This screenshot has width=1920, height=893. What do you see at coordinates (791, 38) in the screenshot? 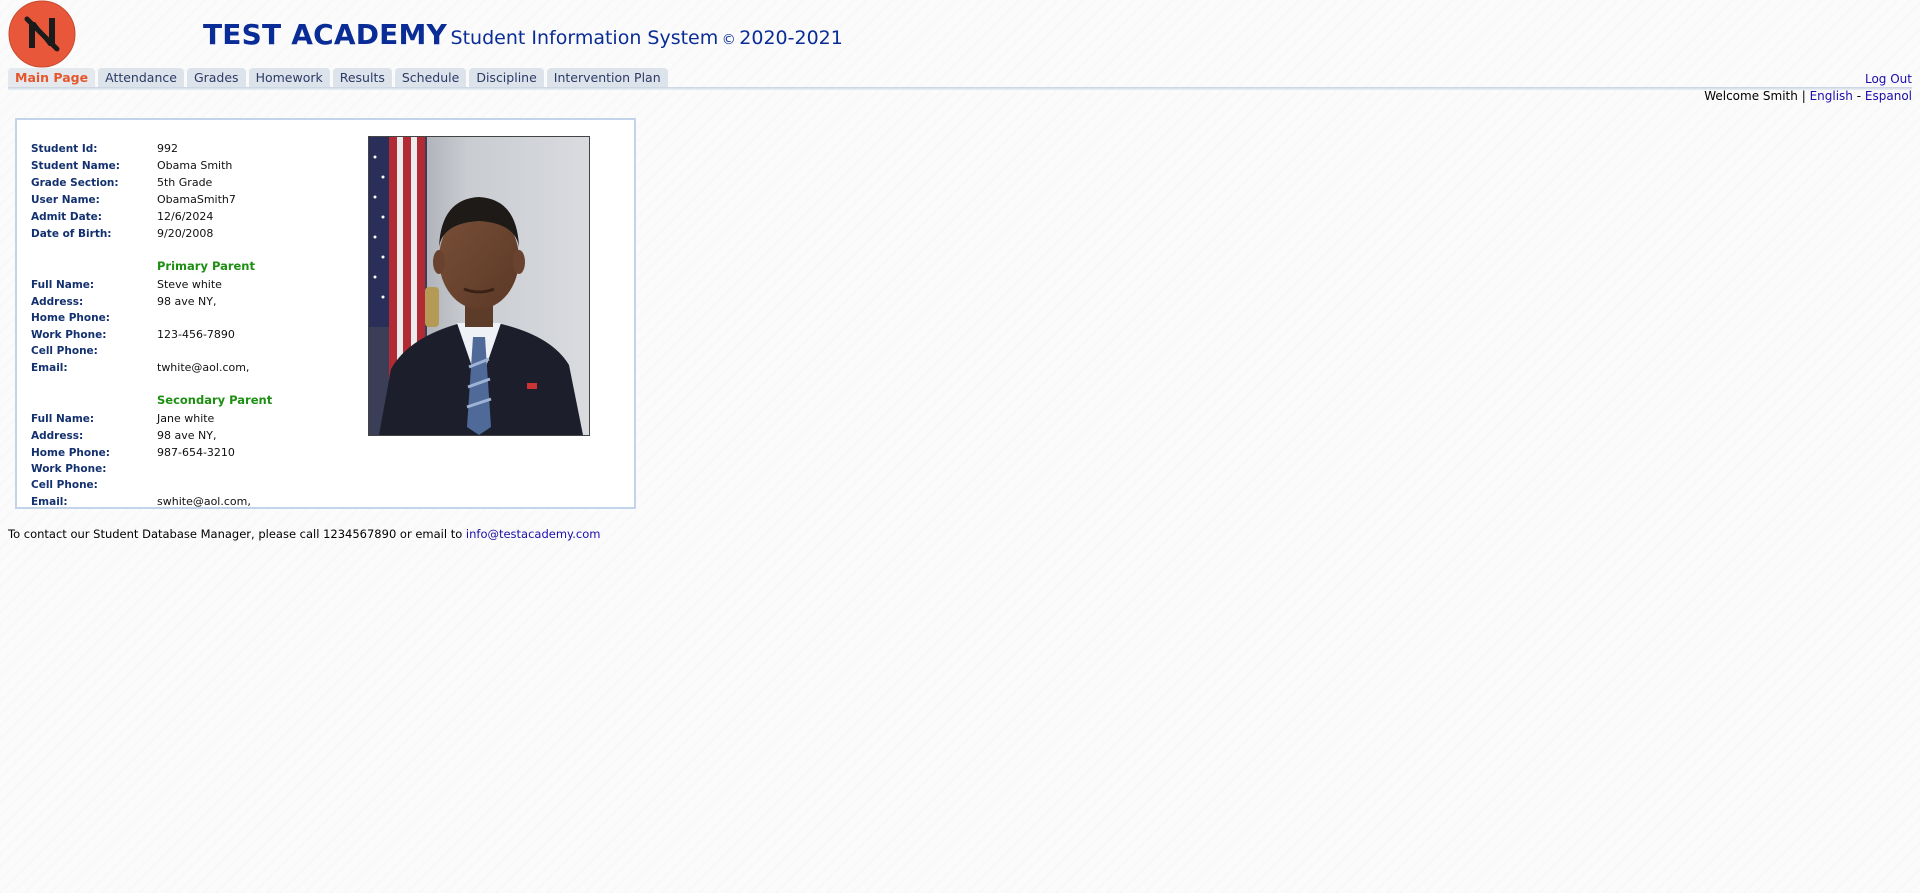
I see `title-year-range: 2020-2021` at bounding box center [791, 38].